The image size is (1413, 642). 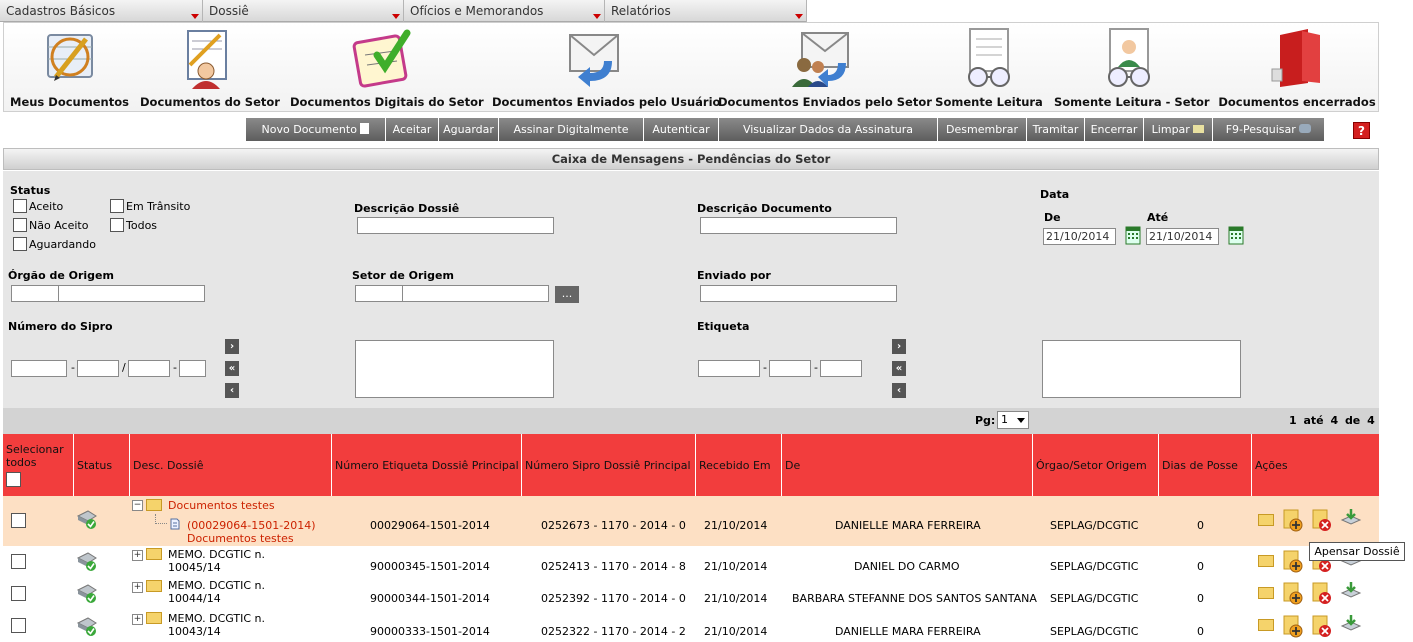 I want to click on setor-name-input, so click(x=475, y=293).